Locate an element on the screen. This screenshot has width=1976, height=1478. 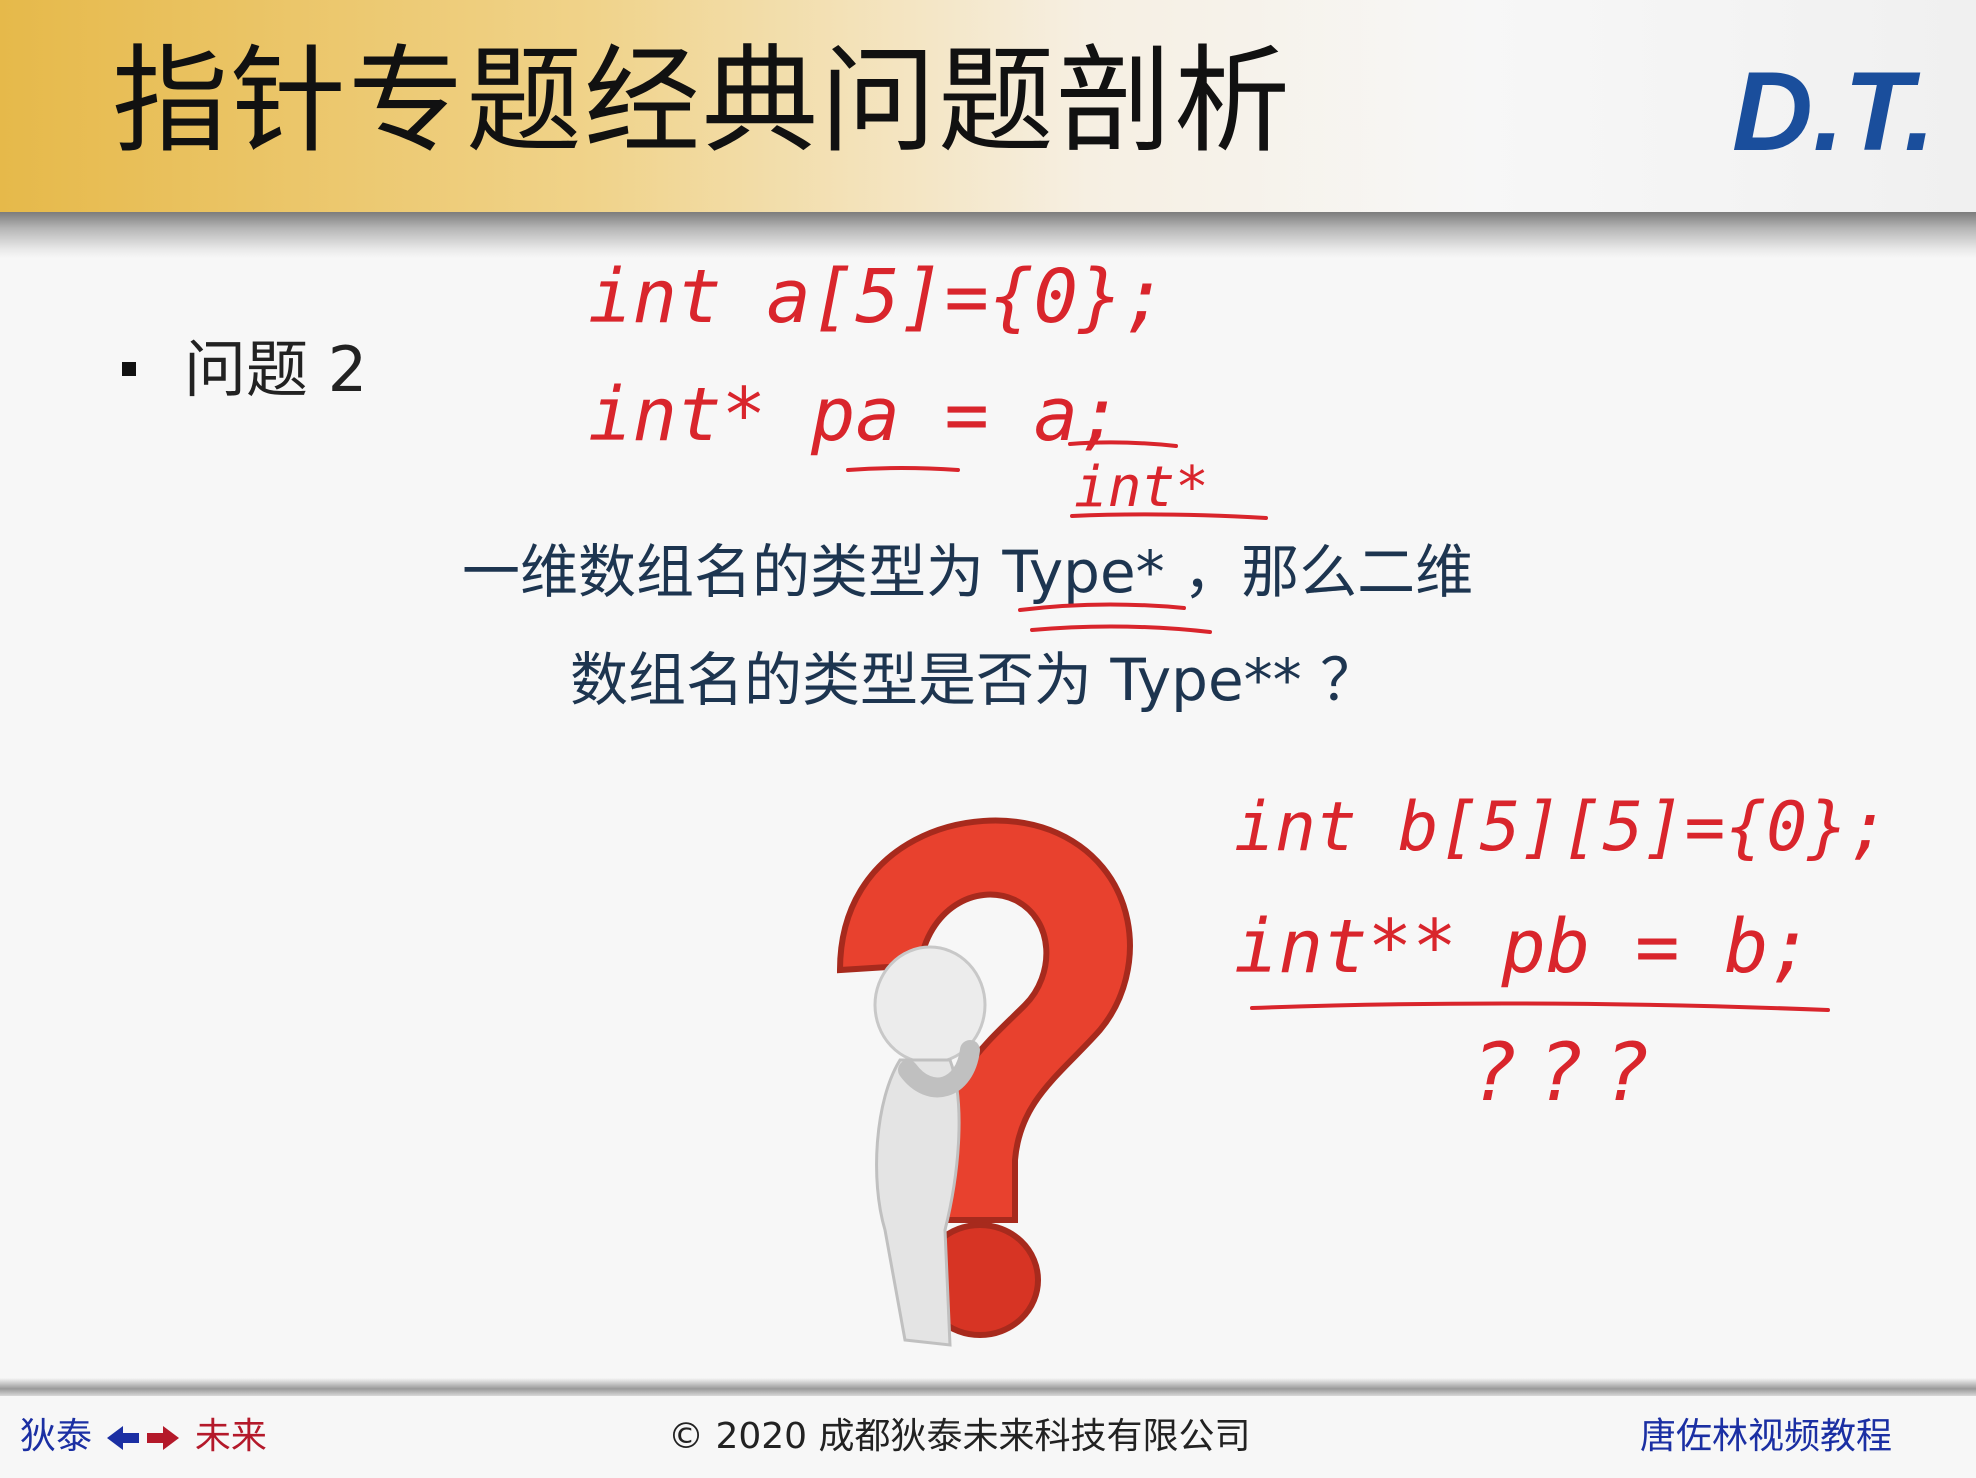
underline-intstar is located at coordinates (1169, 516).